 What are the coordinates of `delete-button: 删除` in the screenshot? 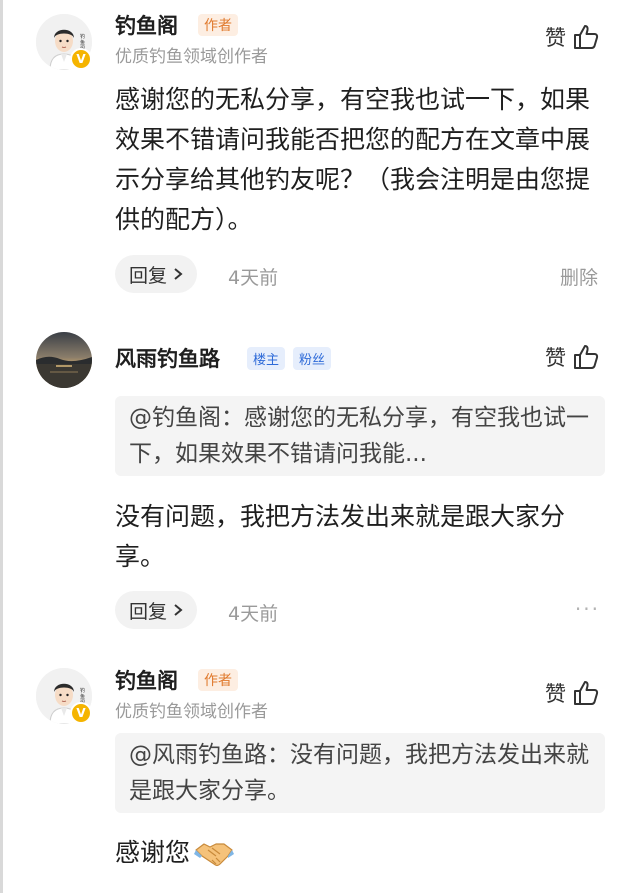 It's located at (579, 276).